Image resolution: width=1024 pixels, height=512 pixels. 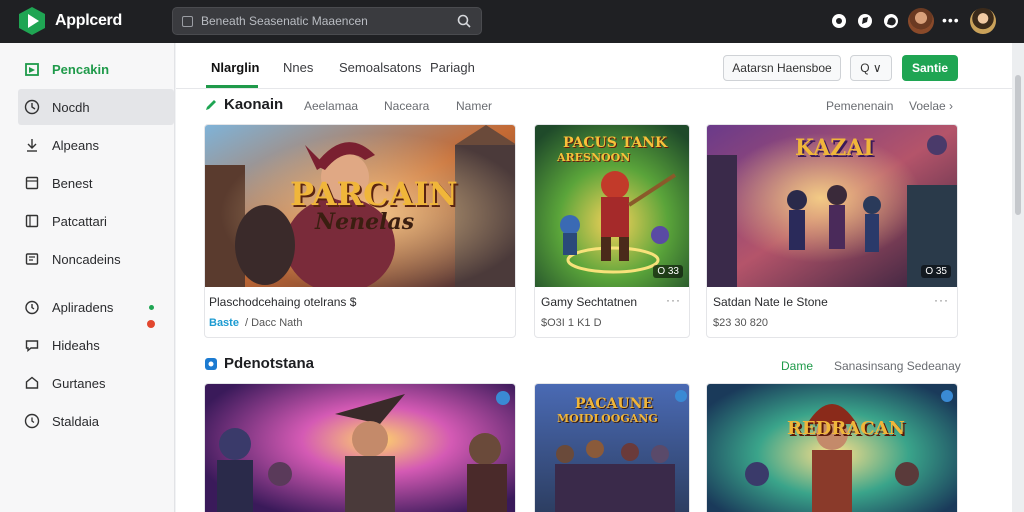 I want to click on filter-icon, so click(x=187, y=21).